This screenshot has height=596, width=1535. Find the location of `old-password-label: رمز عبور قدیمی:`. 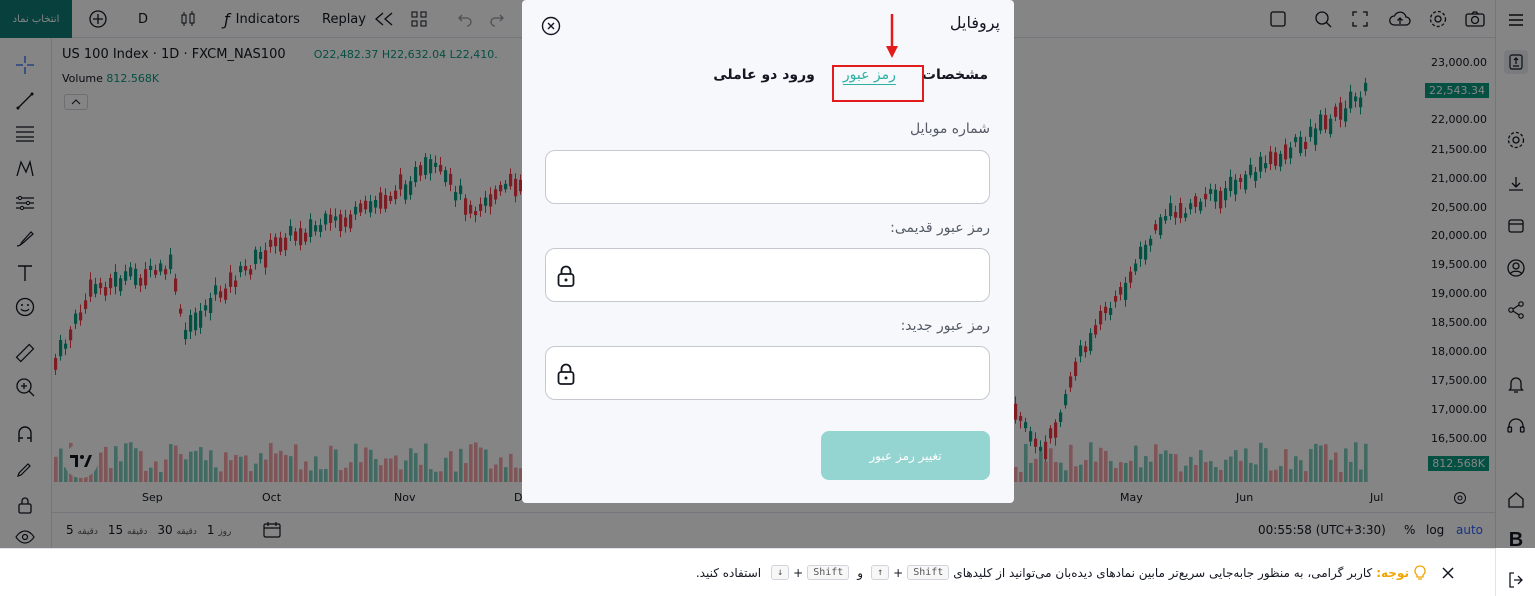

old-password-label: رمز عبور قدیمی: is located at coordinates (940, 228).